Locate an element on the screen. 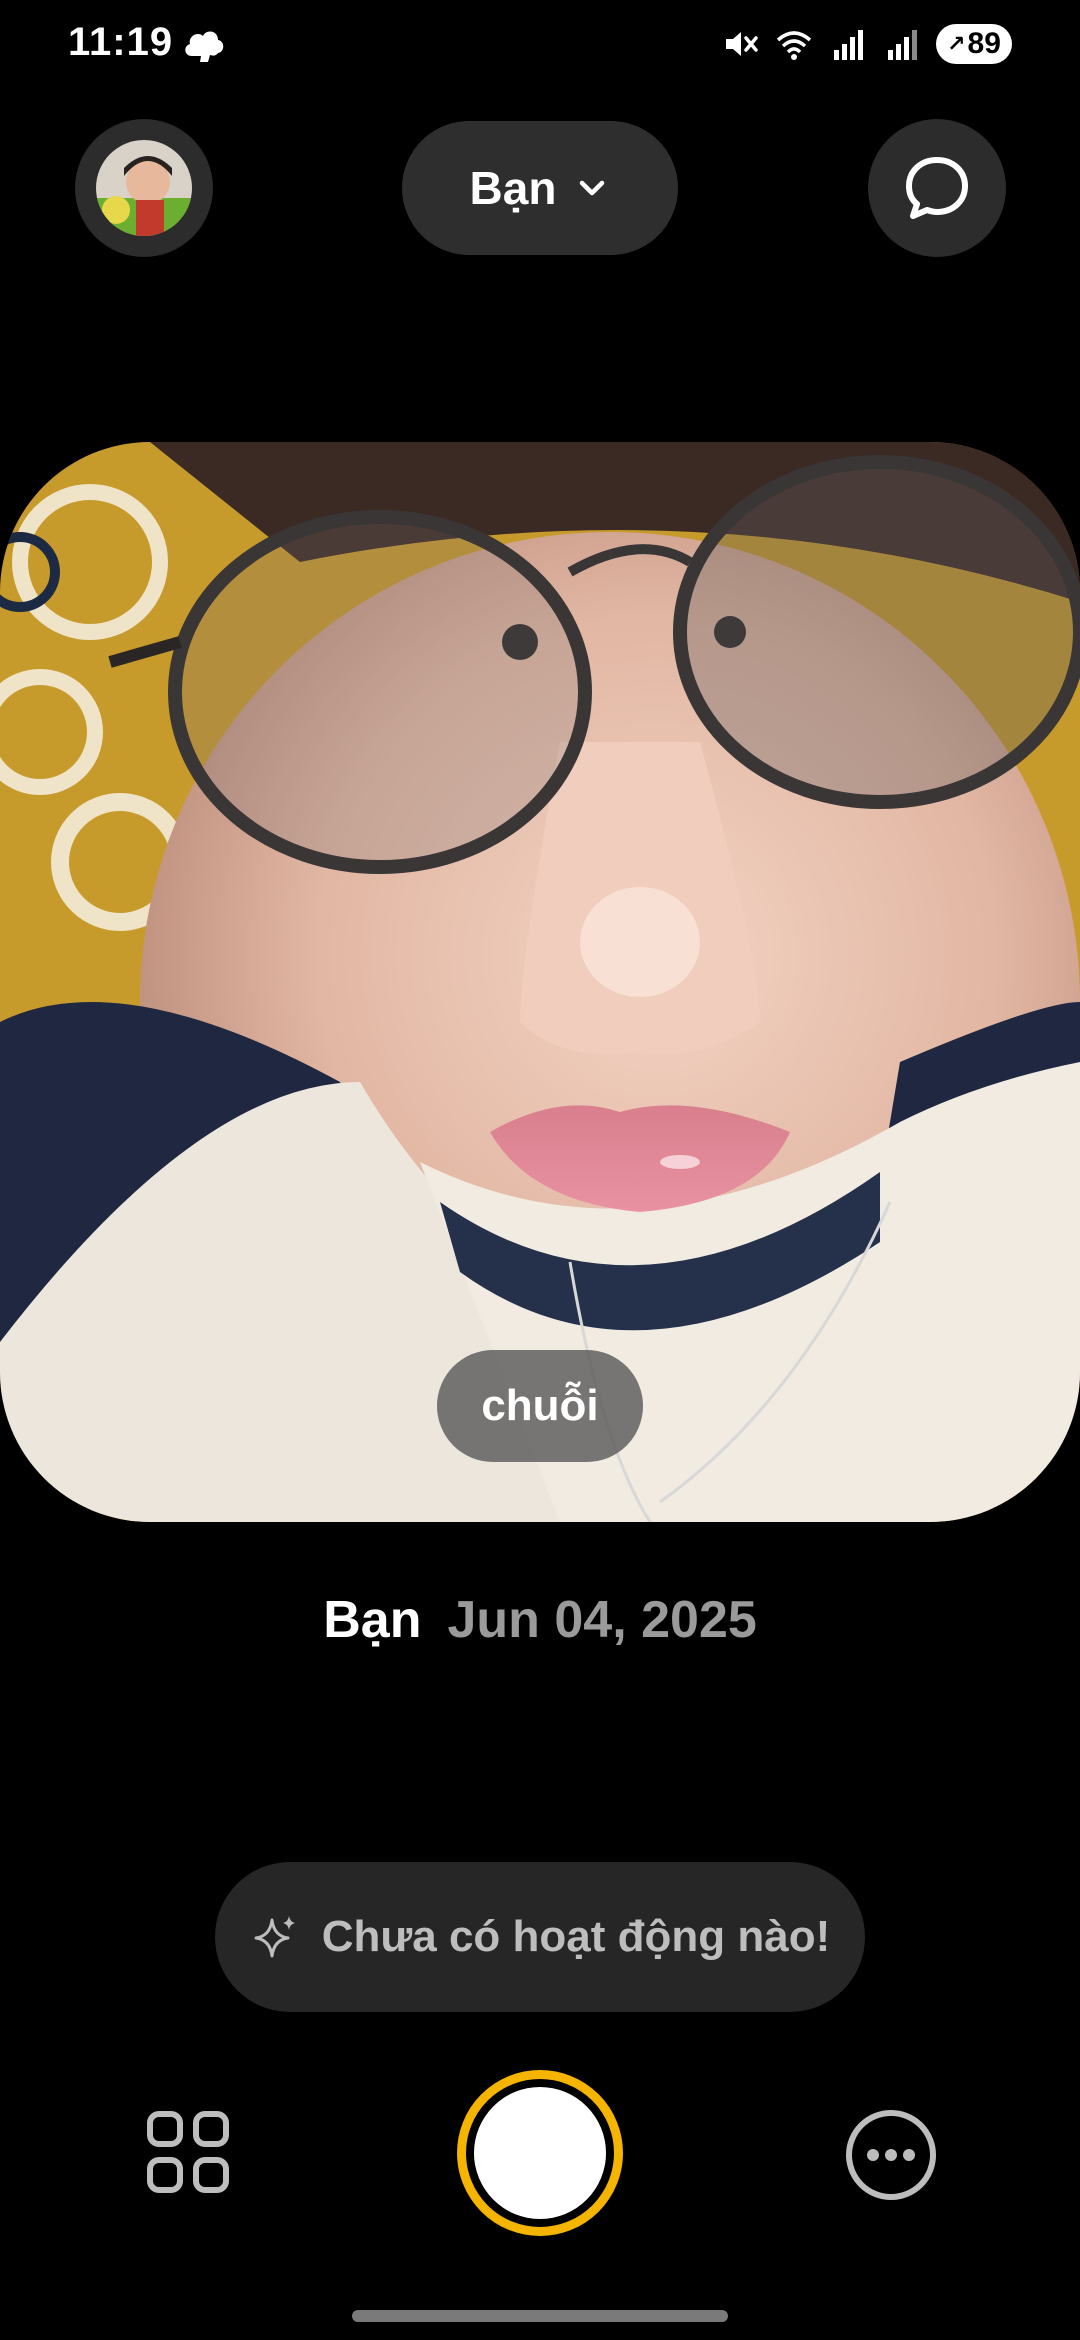 Image resolution: width=1080 pixels, height=2340 pixels. post-author: Bạn is located at coordinates (372, 1620).